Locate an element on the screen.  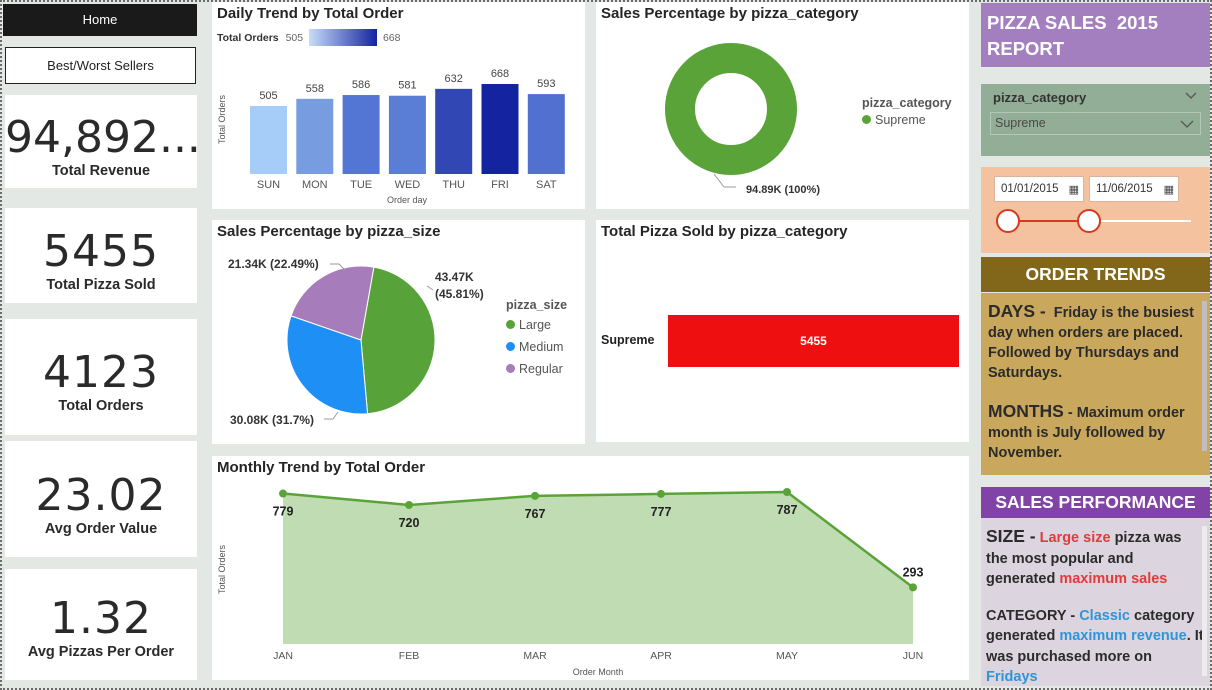
data-point-mar is located at coordinates (535, 495).